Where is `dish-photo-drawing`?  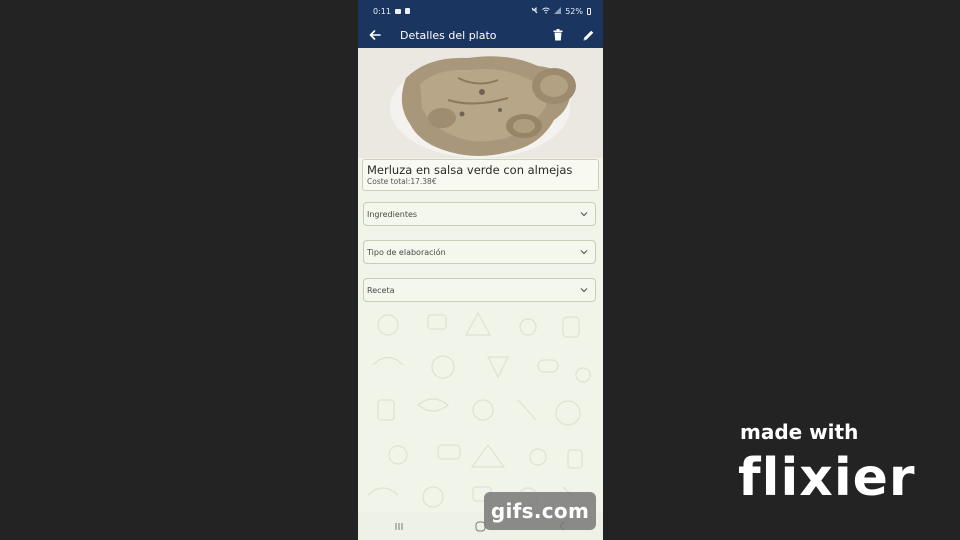 dish-photo-drawing is located at coordinates (480, 103).